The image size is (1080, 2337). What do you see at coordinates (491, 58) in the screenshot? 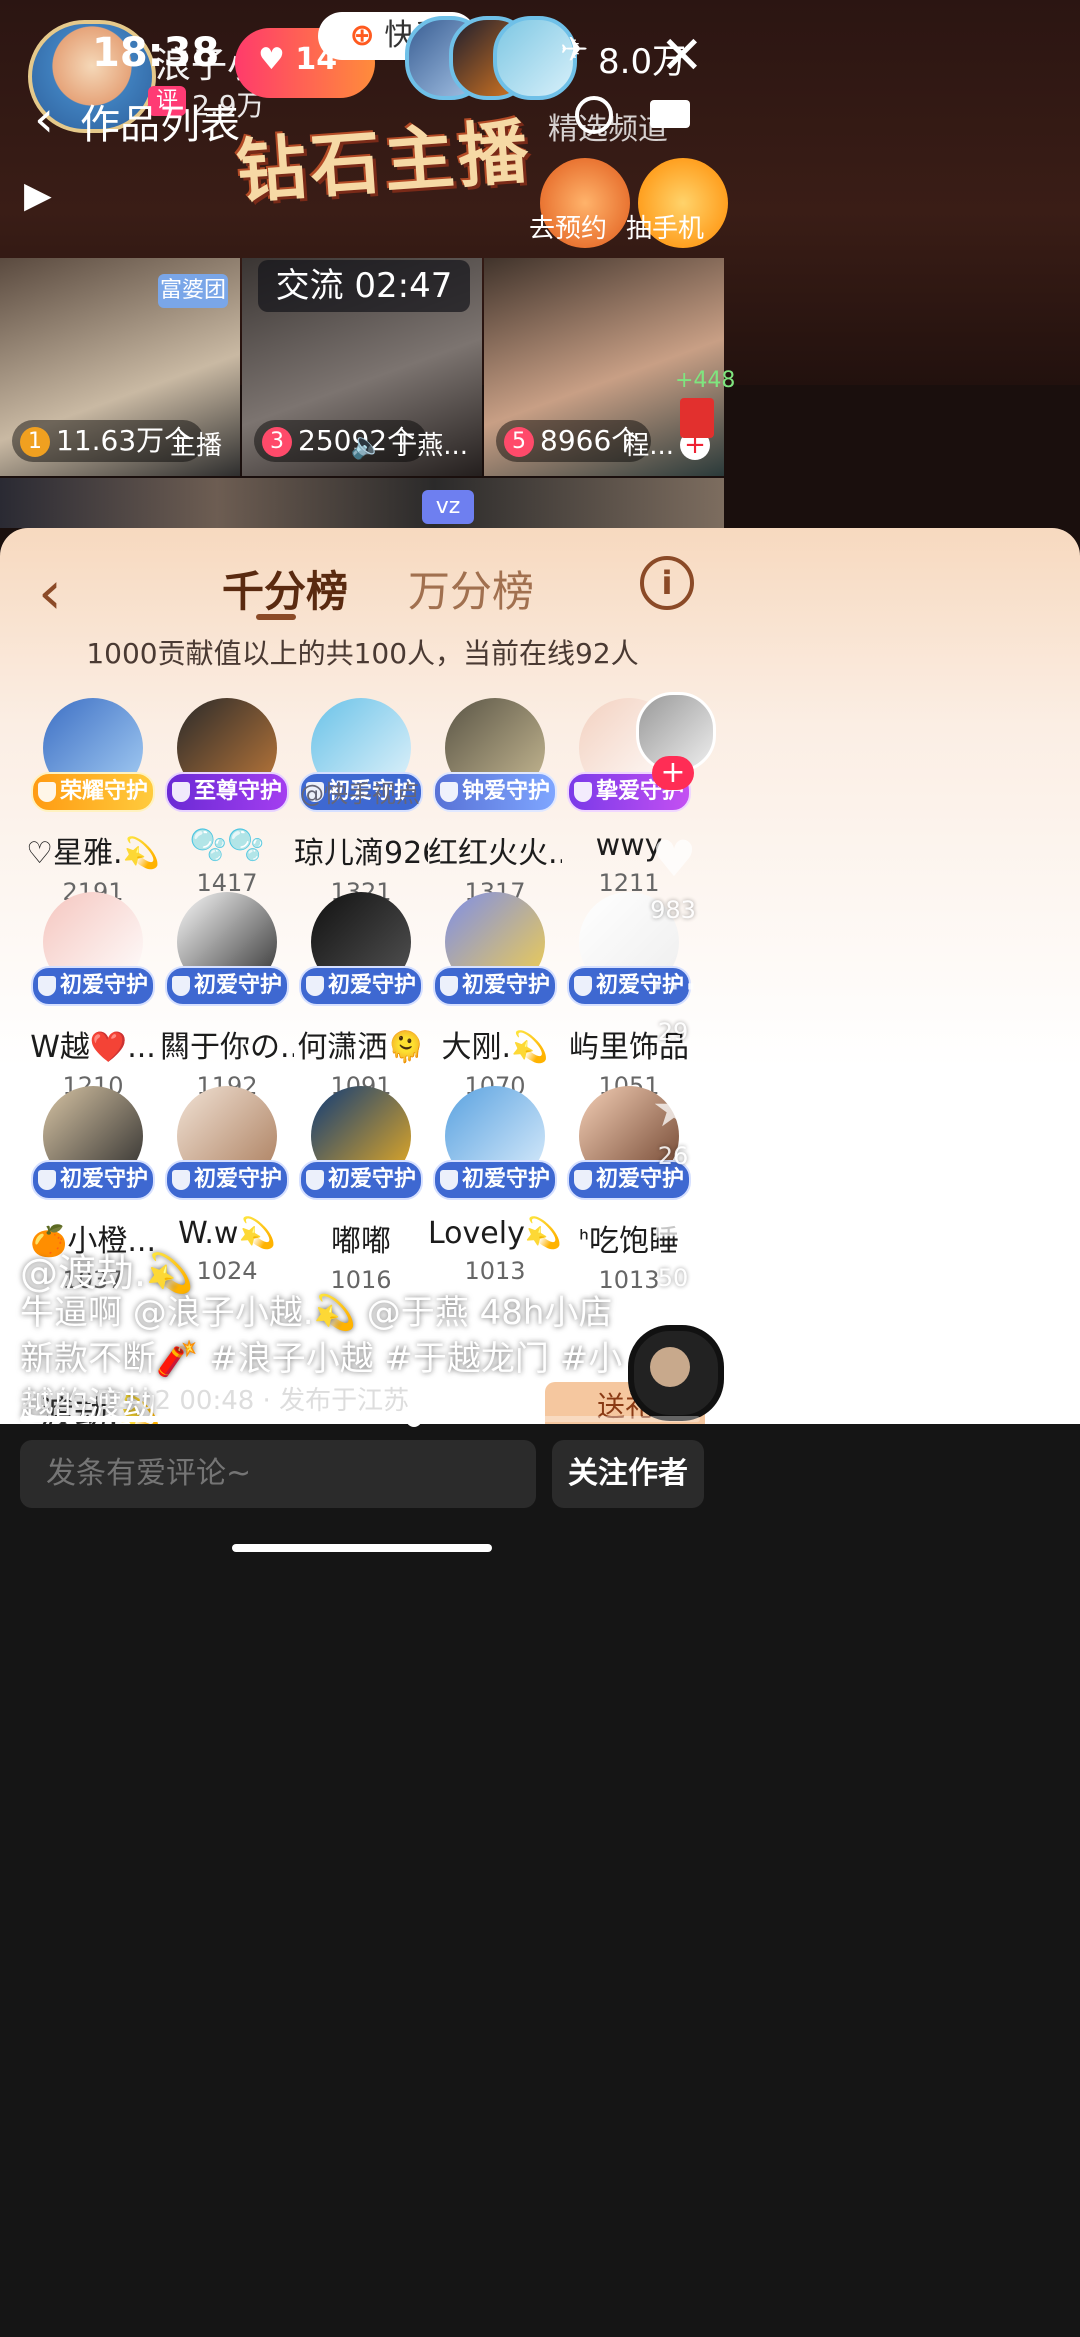
I see `top-viewer-avatars` at bounding box center [491, 58].